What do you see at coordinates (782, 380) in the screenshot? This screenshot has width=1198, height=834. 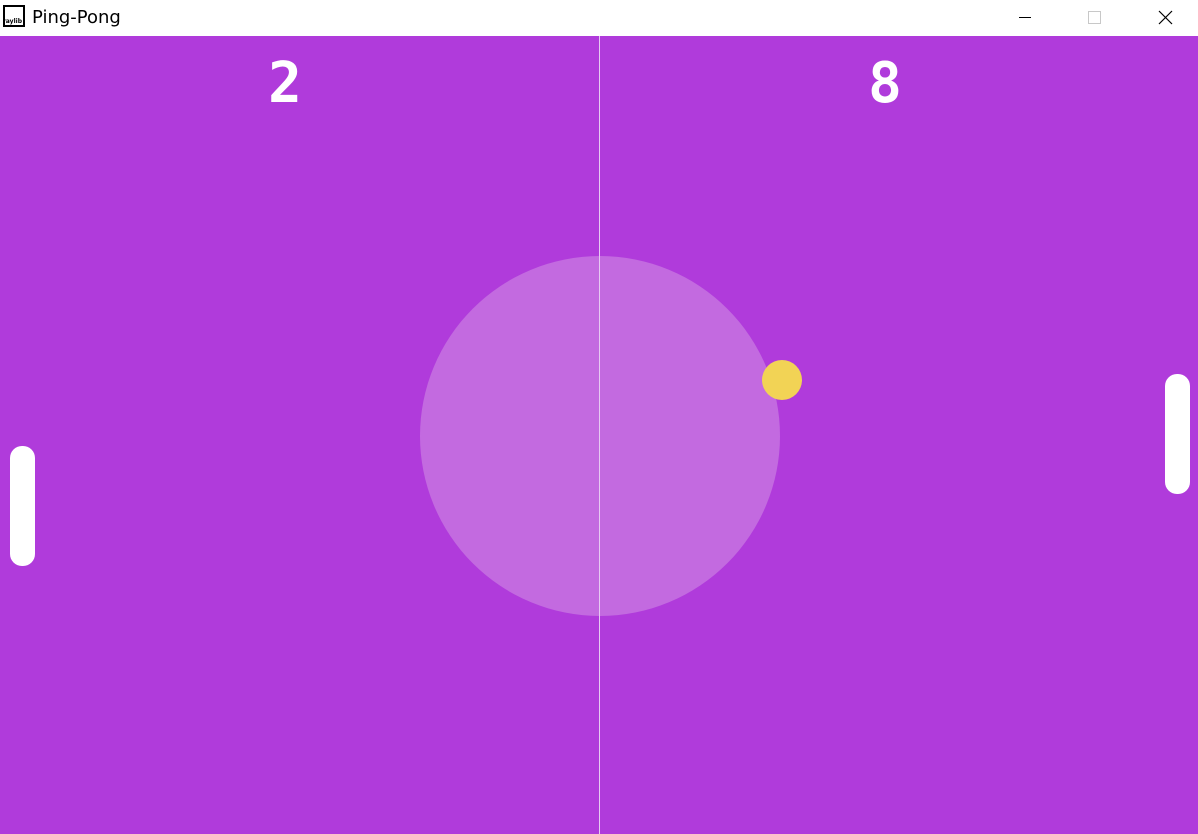 I see `ball` at bounding box center [782, 380].